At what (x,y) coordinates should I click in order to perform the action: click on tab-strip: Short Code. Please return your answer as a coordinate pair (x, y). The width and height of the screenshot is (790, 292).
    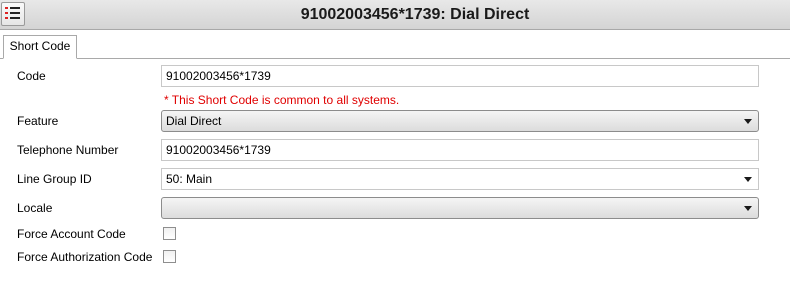
    Looking at the image, I should click on (395, 45).